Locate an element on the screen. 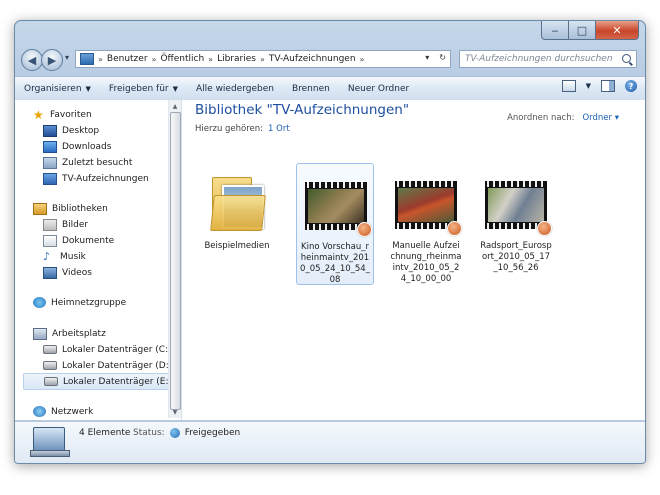 This screenshot has width=660, height=495. scroll-down-icon: ▼ is located at coordinates (175, 412).